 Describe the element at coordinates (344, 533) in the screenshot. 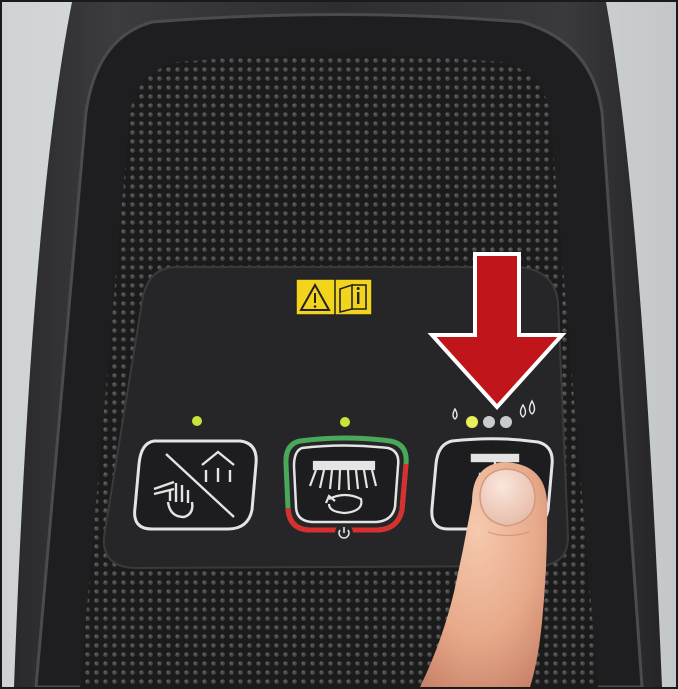

I see `power-icon` at that location.